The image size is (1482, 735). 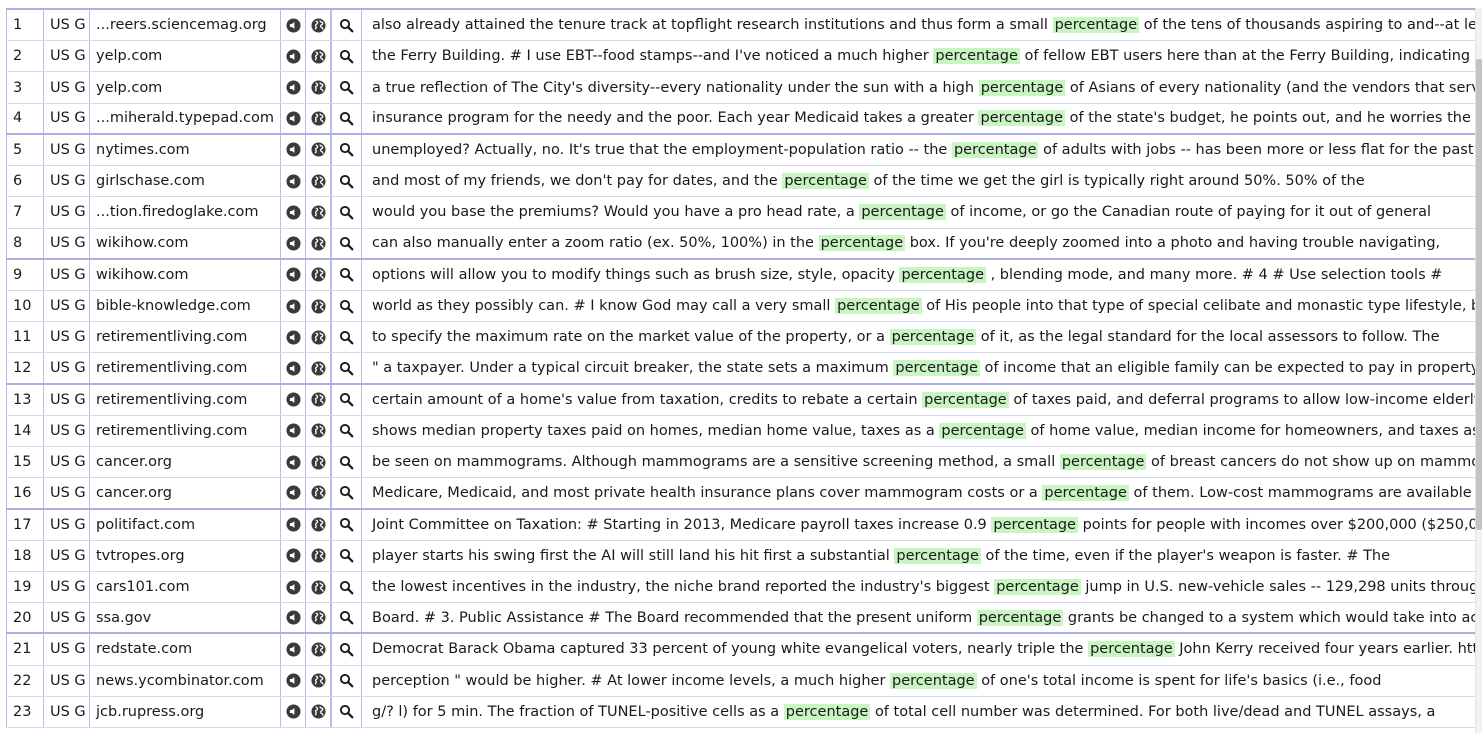 What do you see at coordinates (184, 25) in the screenshot?
I see `source-link: ...reers.sciencemag.org` at bounding box center [184, 25].